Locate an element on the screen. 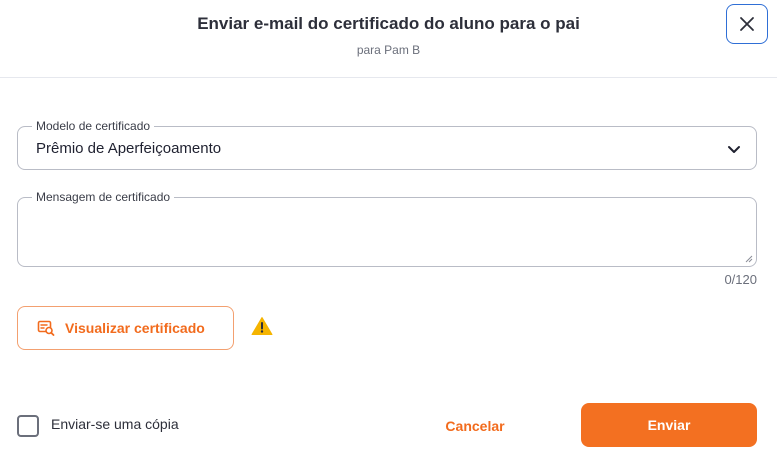 The image size is (777, 469). chevron-down-icon is located at coordinates (734, 149).